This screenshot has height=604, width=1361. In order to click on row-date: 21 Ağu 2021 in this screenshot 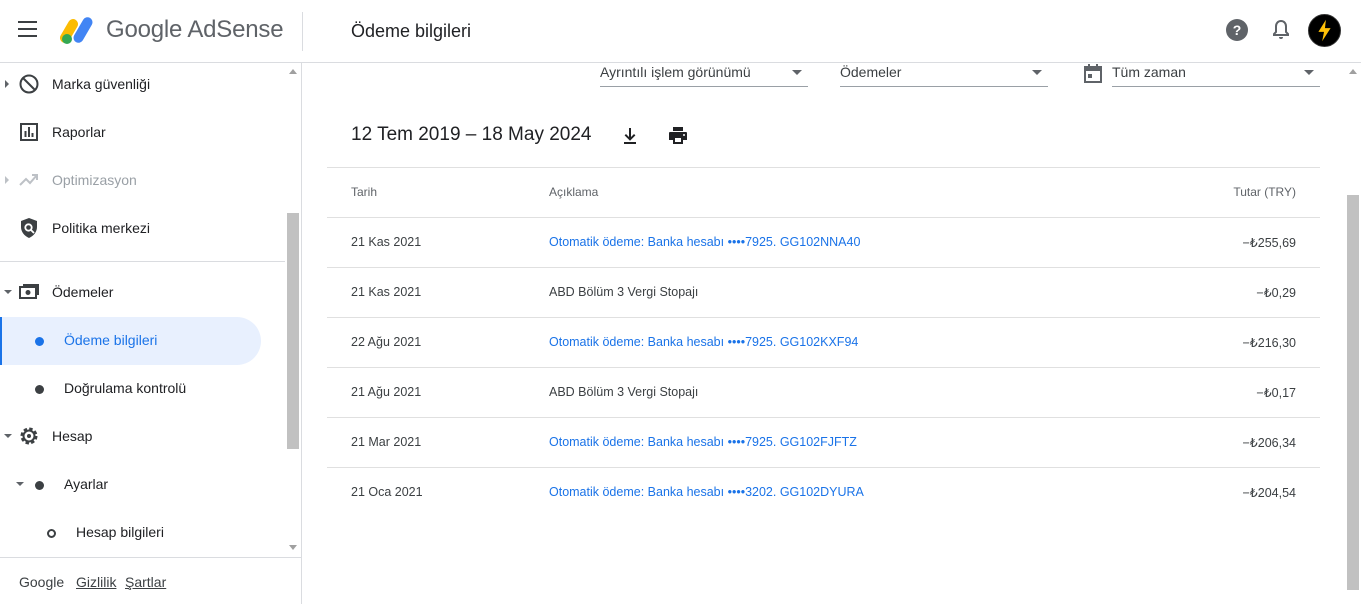, I will do `click(386, 392)`.